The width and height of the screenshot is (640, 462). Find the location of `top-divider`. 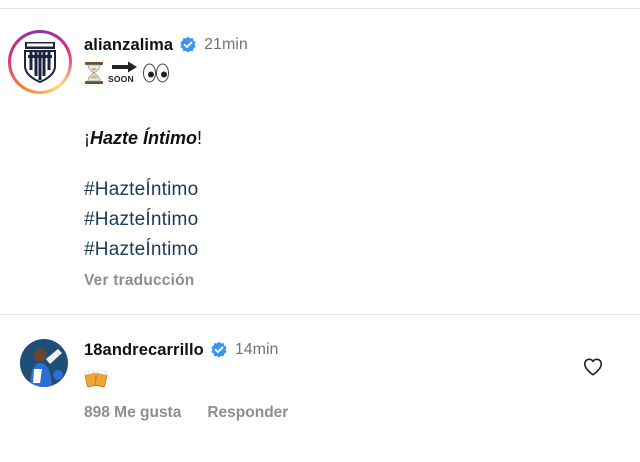

top-divider is located at coordinates (320, 8).